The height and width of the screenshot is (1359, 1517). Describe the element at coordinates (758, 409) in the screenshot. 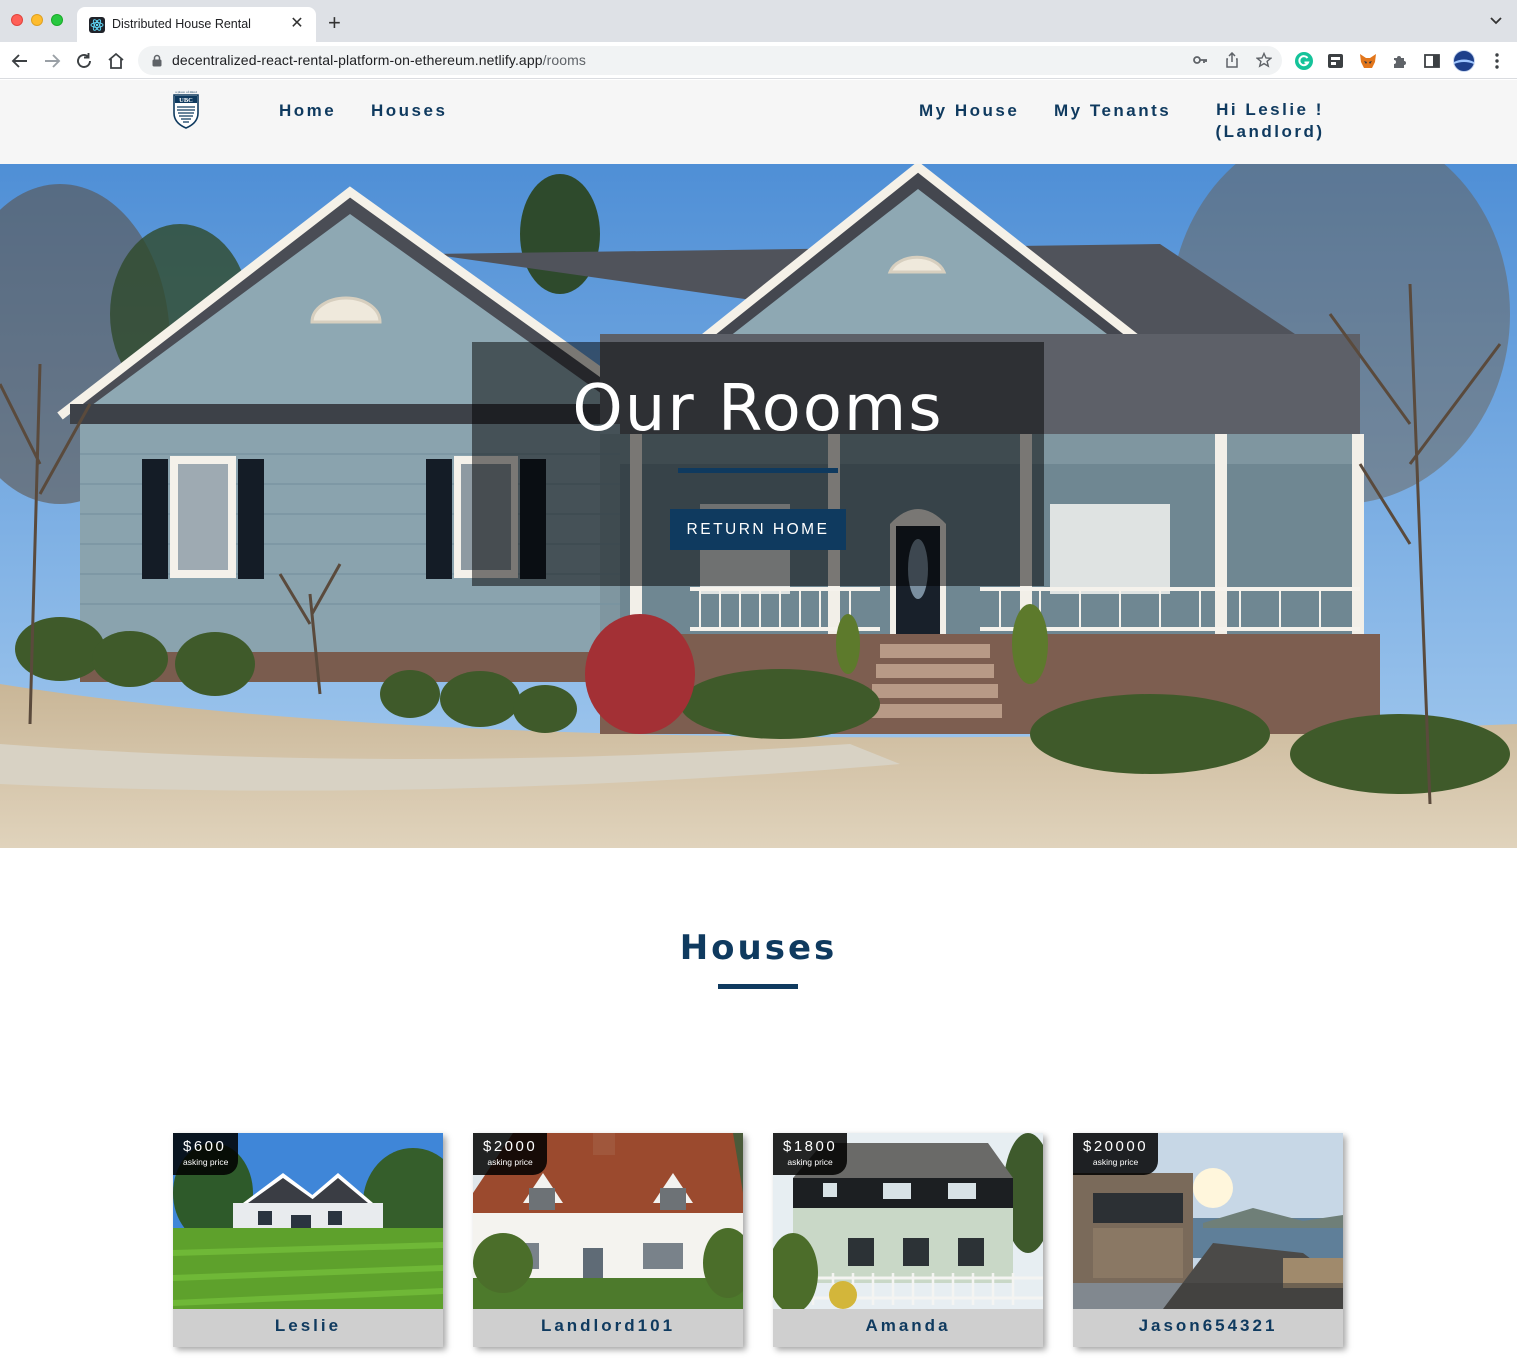

I see `hero-title: Our Rooms` at that location.